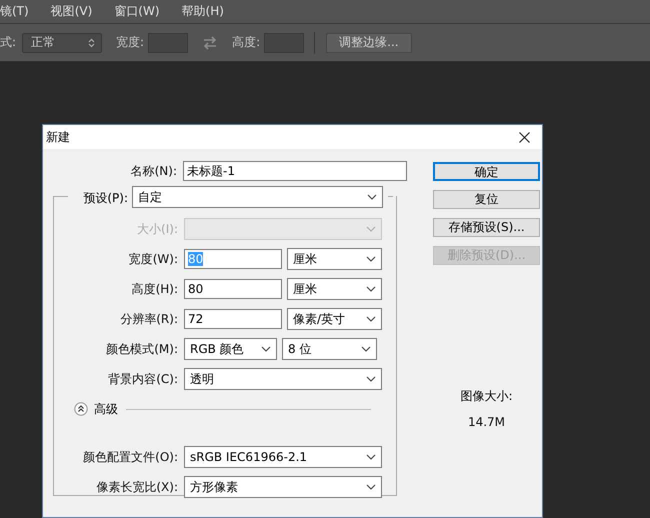 Image resolution: width=650 pixels, height=518 pixels. Describe the element at coordinates (233, 289) in the screenshot. I see `number-field: 80` at that location.